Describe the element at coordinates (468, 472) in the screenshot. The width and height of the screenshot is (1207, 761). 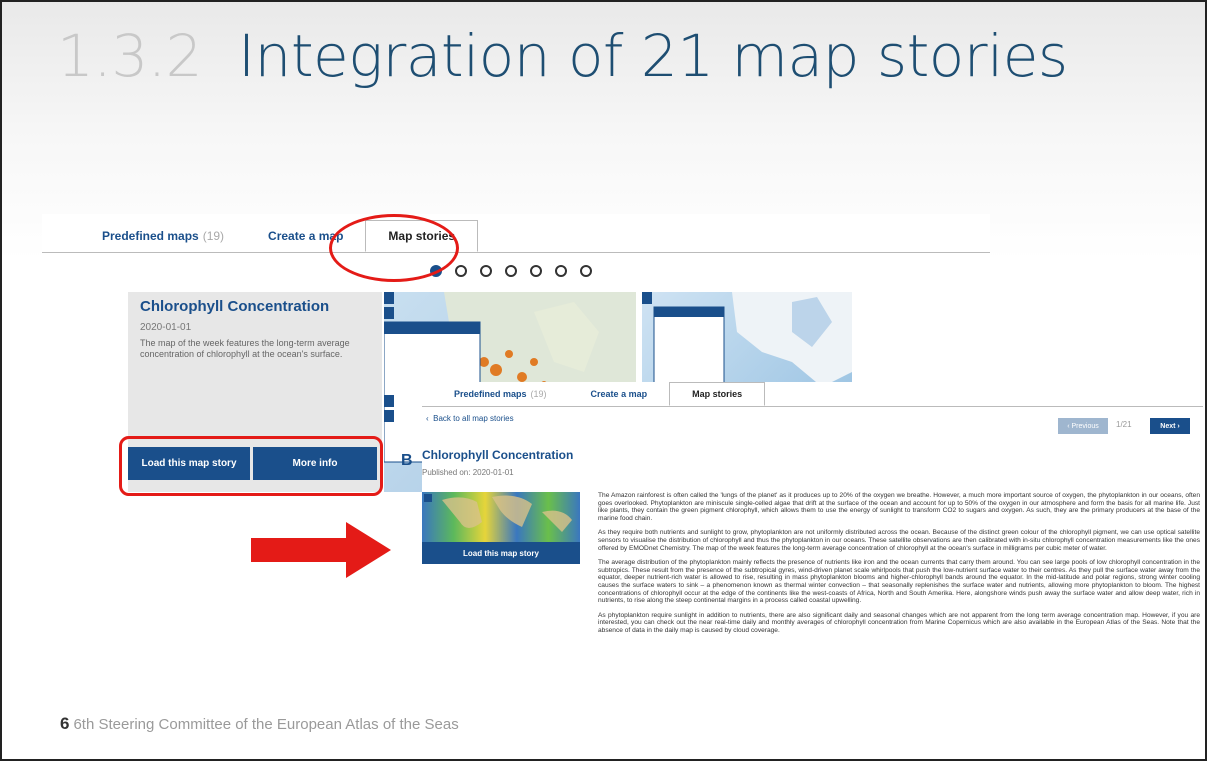
I see `published-date: Published on: 2020-01-01` at that location.